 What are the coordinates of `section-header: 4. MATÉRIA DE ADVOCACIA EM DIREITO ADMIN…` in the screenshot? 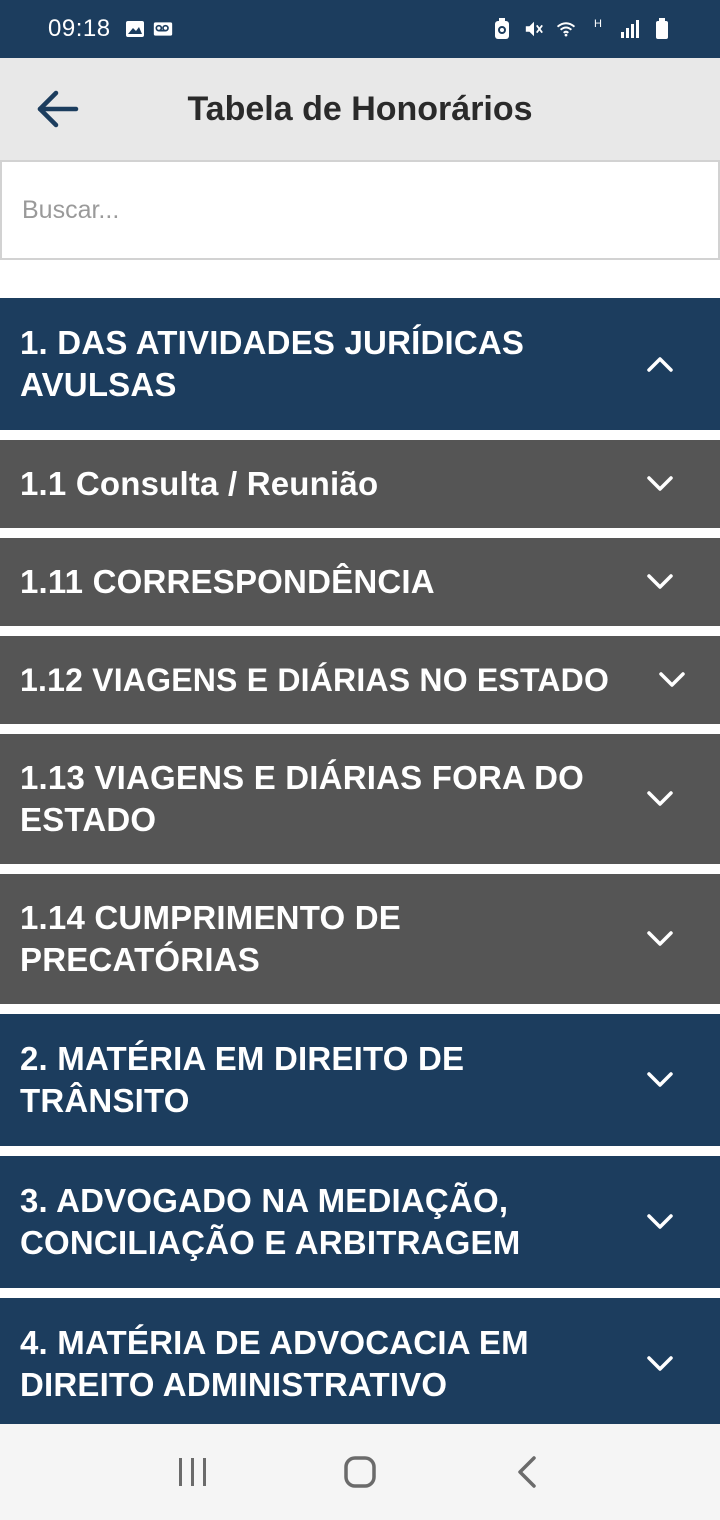 It's located at (360, 1361).